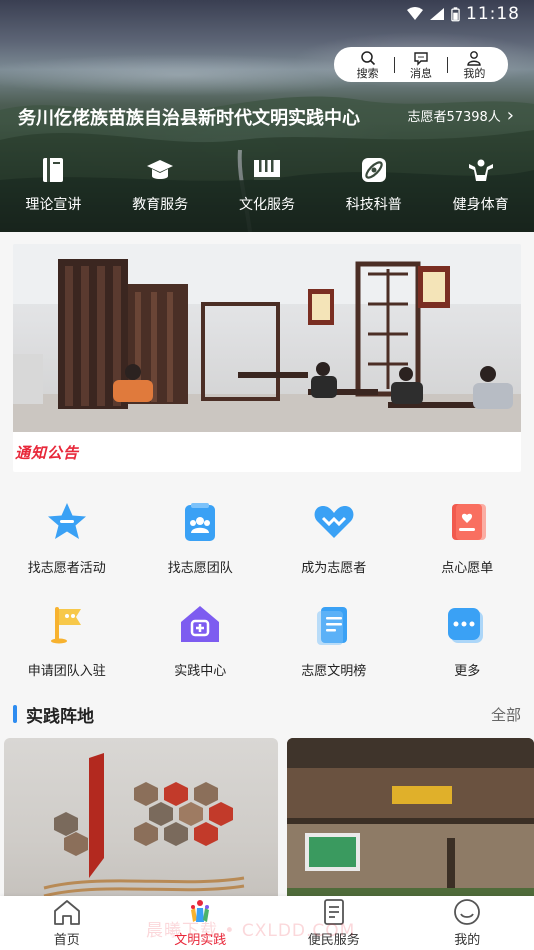 Image resolution: width=534 pixels, height=950 pixels. Describe the element at coordinates (266, 205) in the screenshot. I see `category-label: 文化服务` at that location.